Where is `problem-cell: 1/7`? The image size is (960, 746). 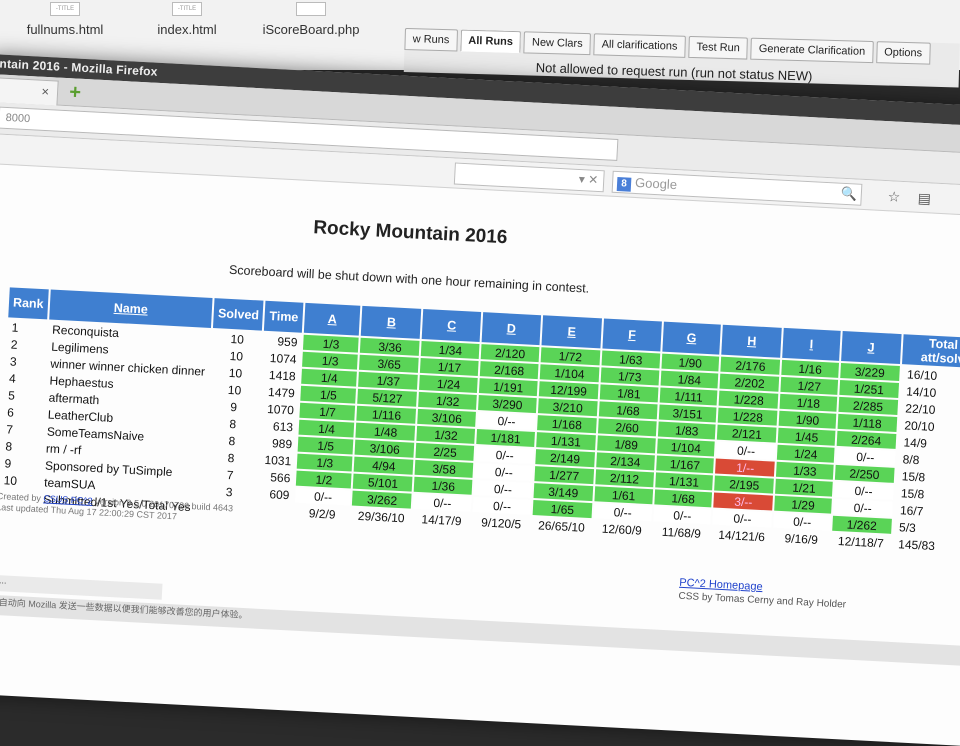
problem-cell: 1/7 is located at coordinates (327, 411).